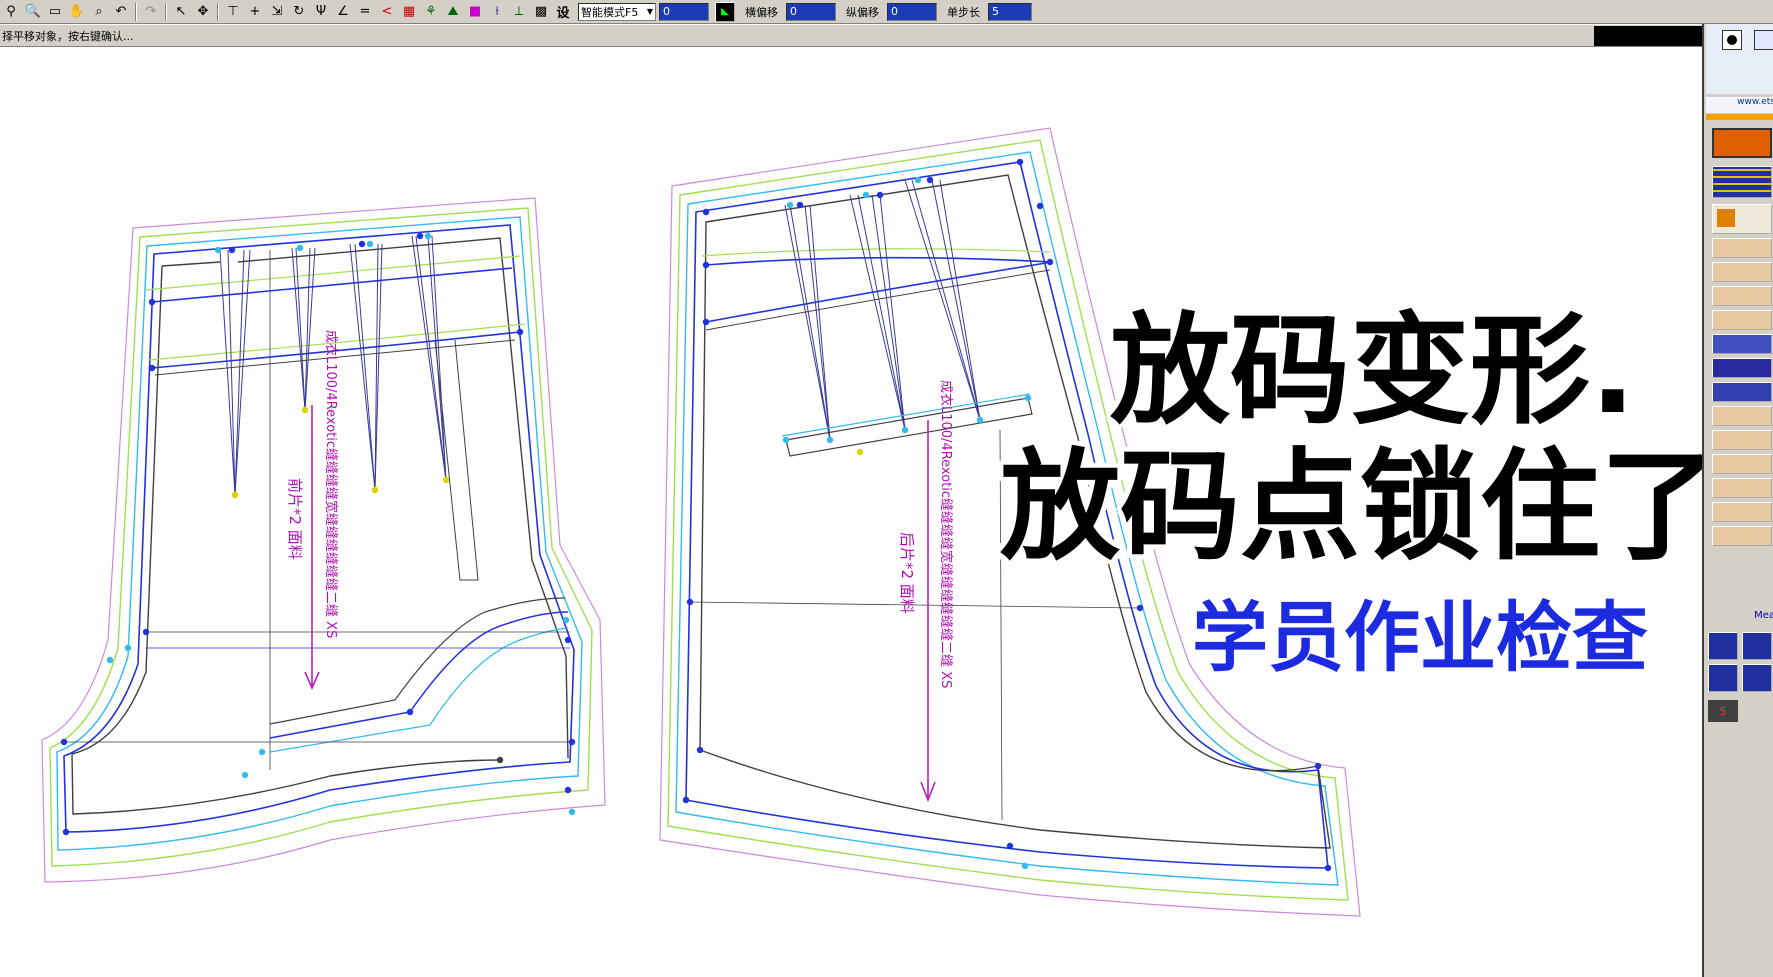 The image size is (1773, 977). What do you see at coordinates (181, 12) in the screenshot?
I see `select-arrow-icon: ↖` at bounding box center [181, 12].